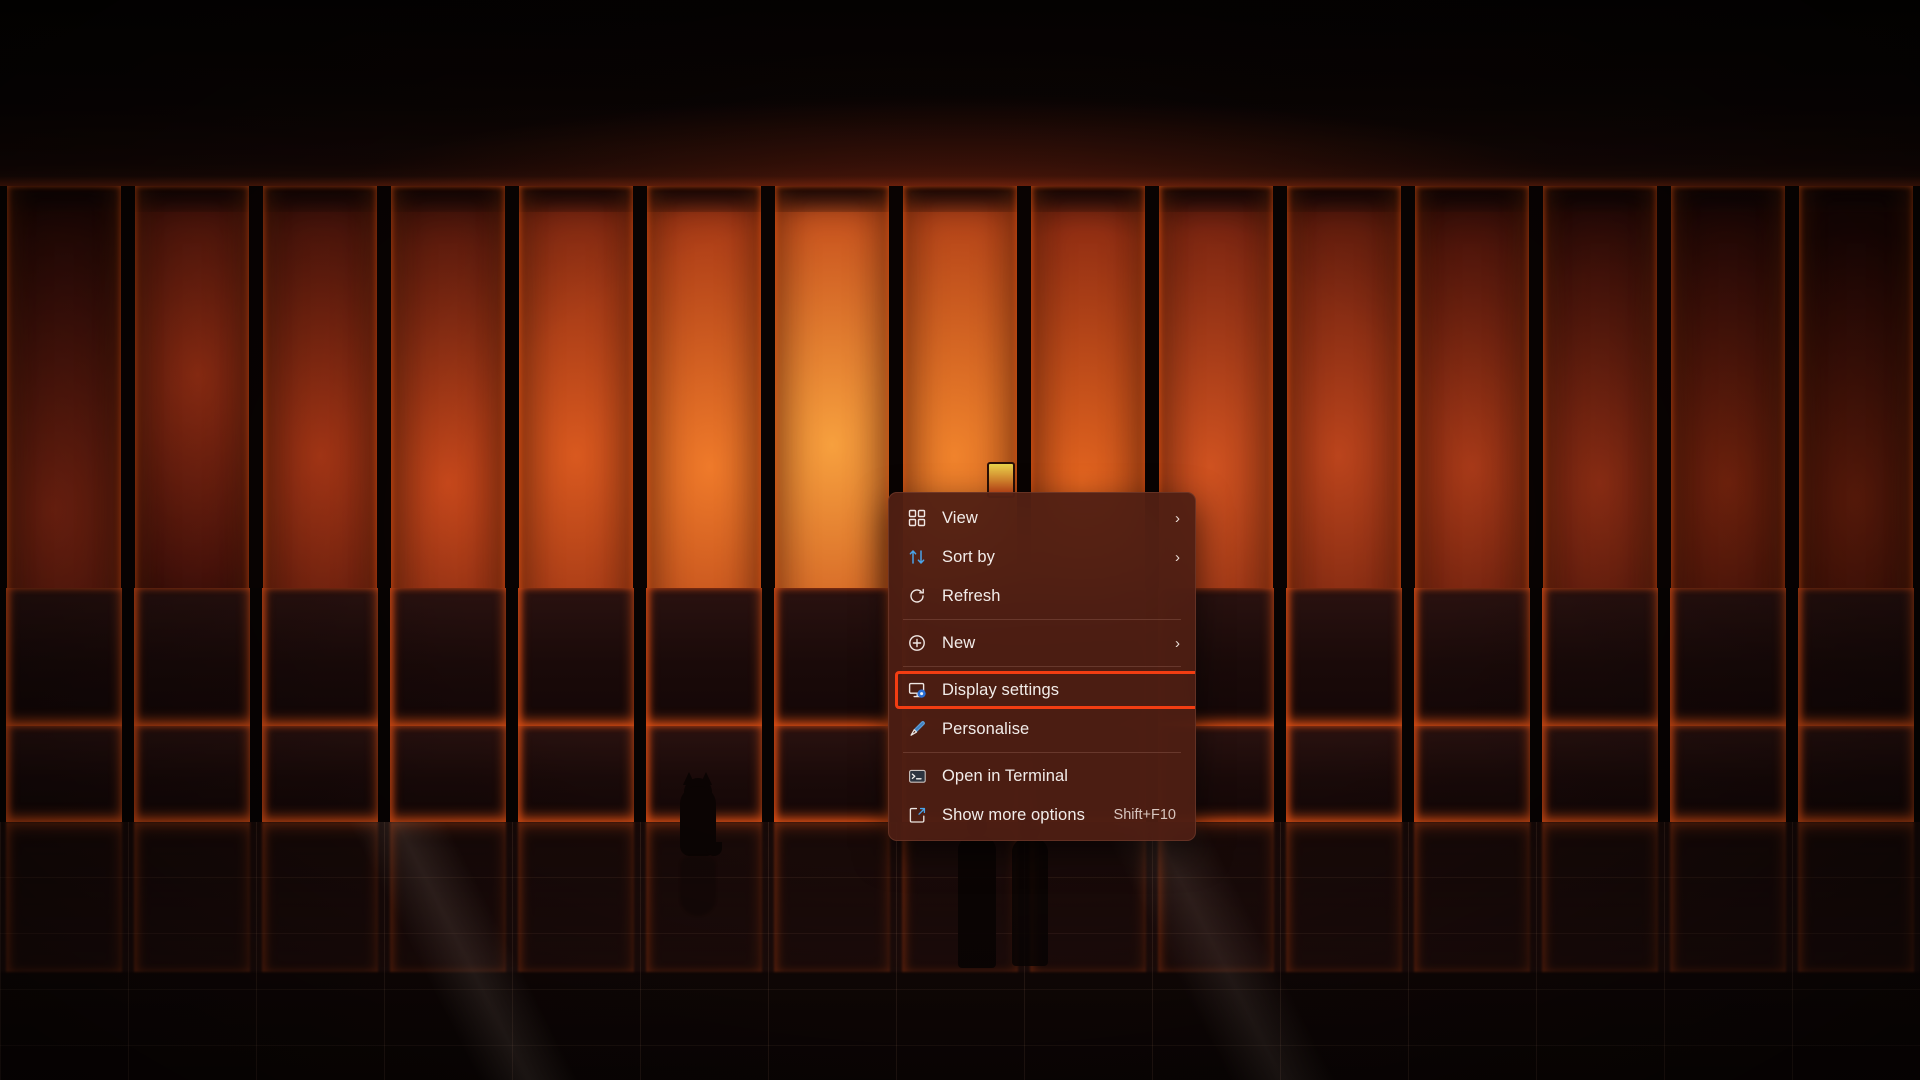 The height and width of the screenshot is (1080, 1920). What do you see at coordinates (917, 815) in the screenshot?
I see `expand-icon` at bounding box center [917, 815].